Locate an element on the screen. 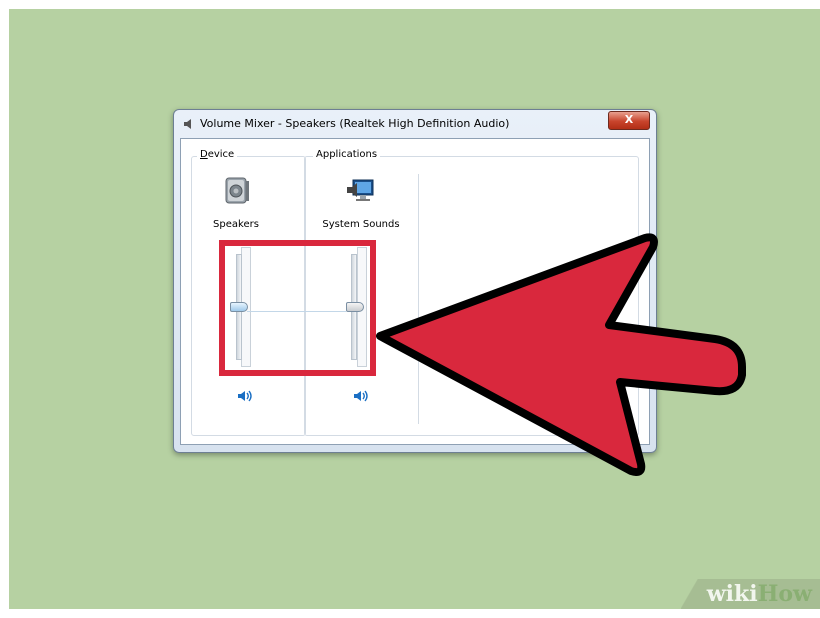 The width and height of the screenshot is (820, 618). speaker-device-icon is located at coordinates (237, 191).